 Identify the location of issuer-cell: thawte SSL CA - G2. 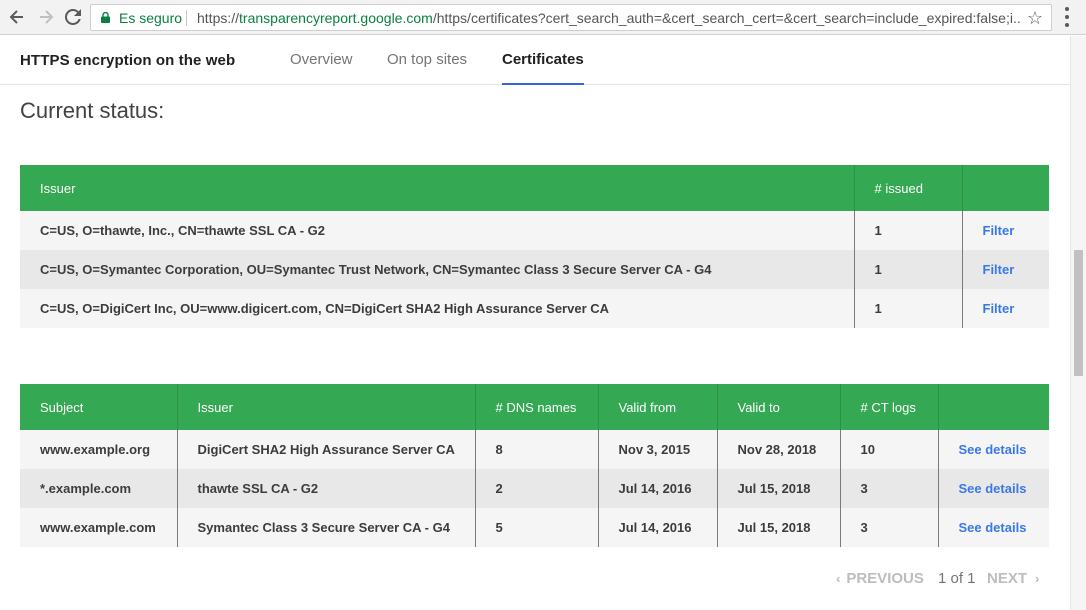
(325, 488).